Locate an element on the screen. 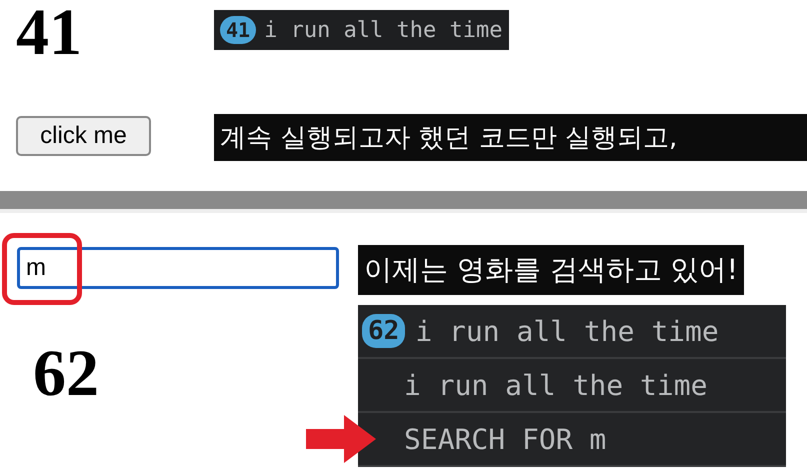  click-button: click me is located at coordinates (83, 136).